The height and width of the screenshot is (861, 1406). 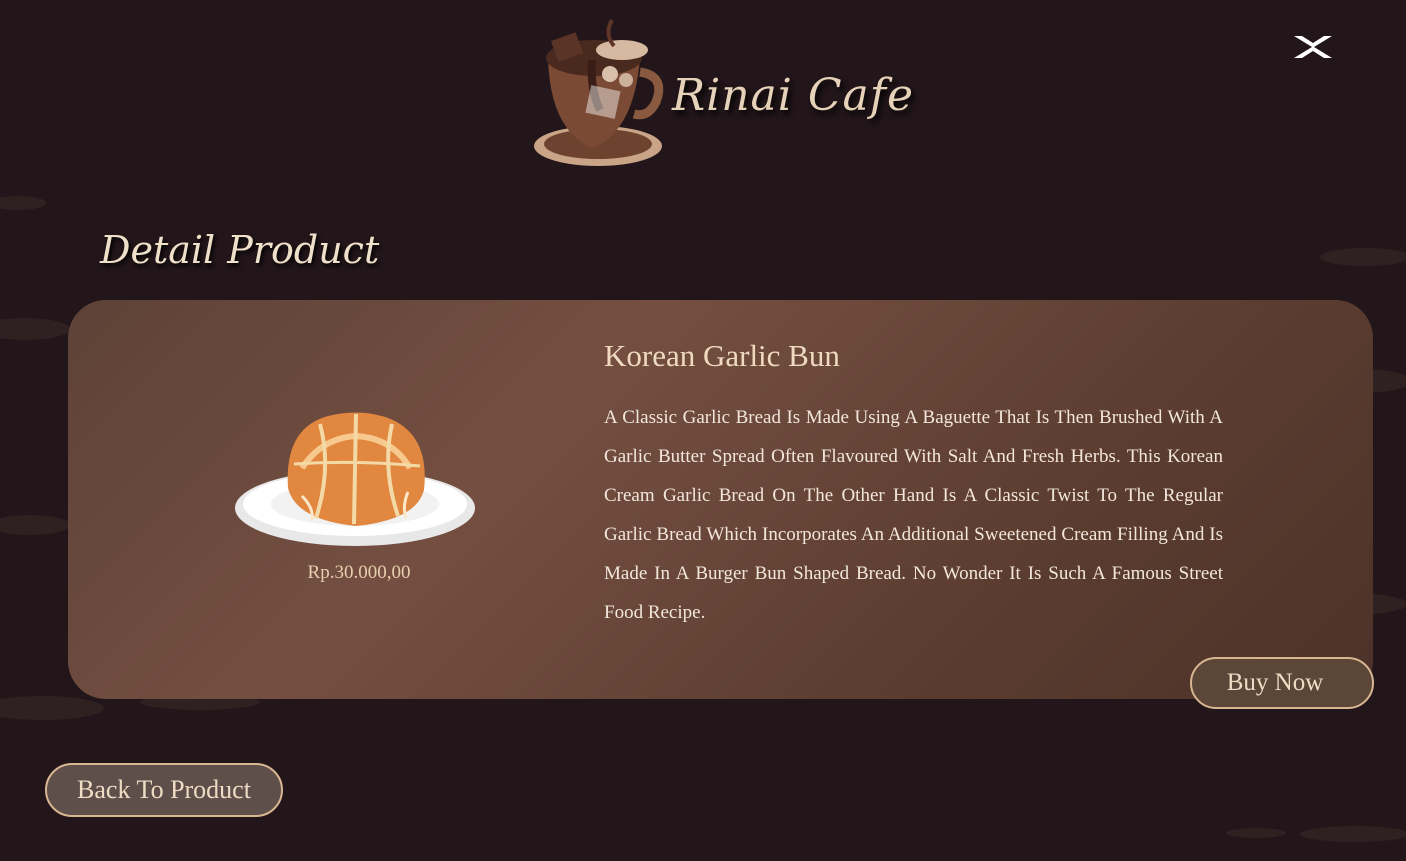 I want to click on close-icon, so click(x=1313, y=47).